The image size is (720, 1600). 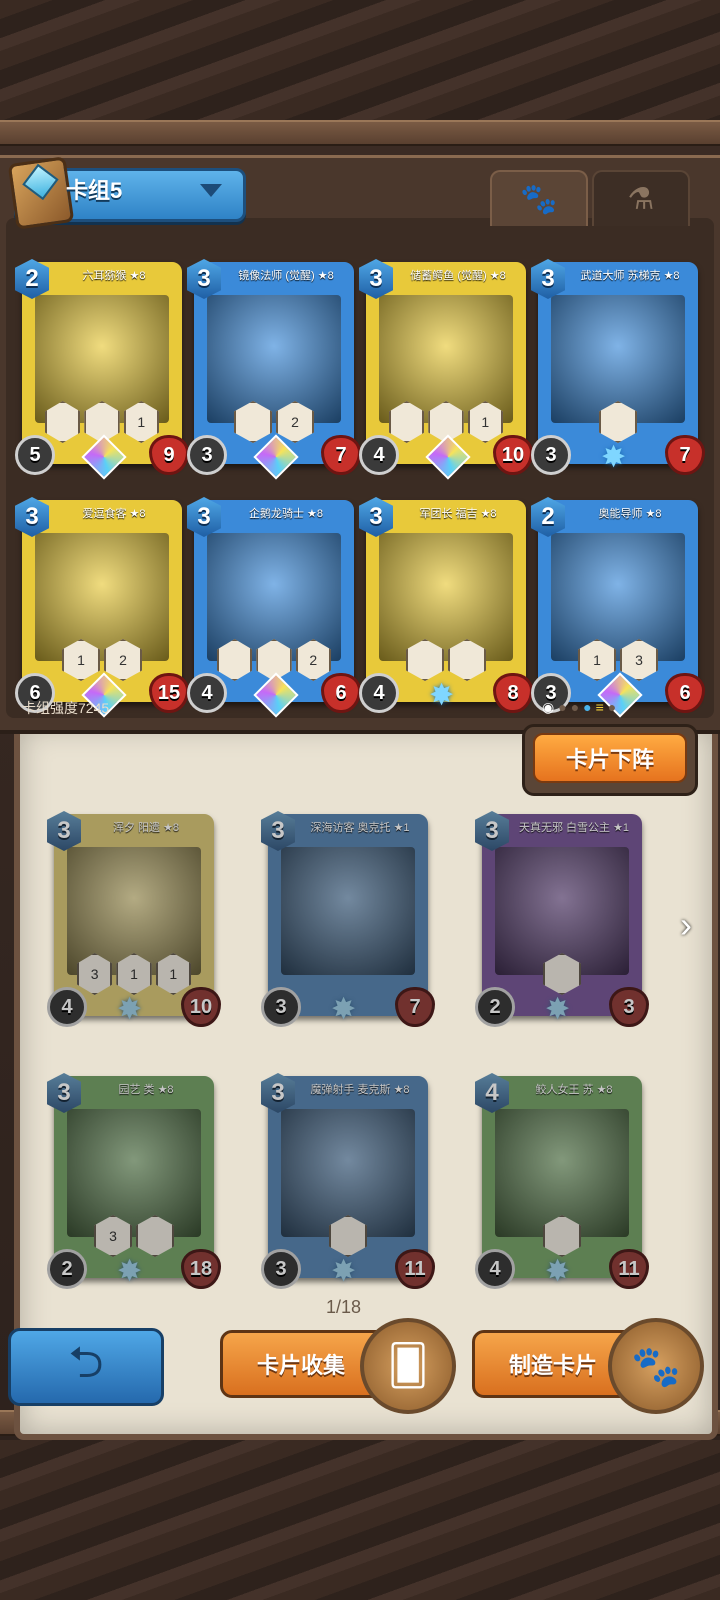 I want to click on card-skills: 311, so click(x=134, y=974).